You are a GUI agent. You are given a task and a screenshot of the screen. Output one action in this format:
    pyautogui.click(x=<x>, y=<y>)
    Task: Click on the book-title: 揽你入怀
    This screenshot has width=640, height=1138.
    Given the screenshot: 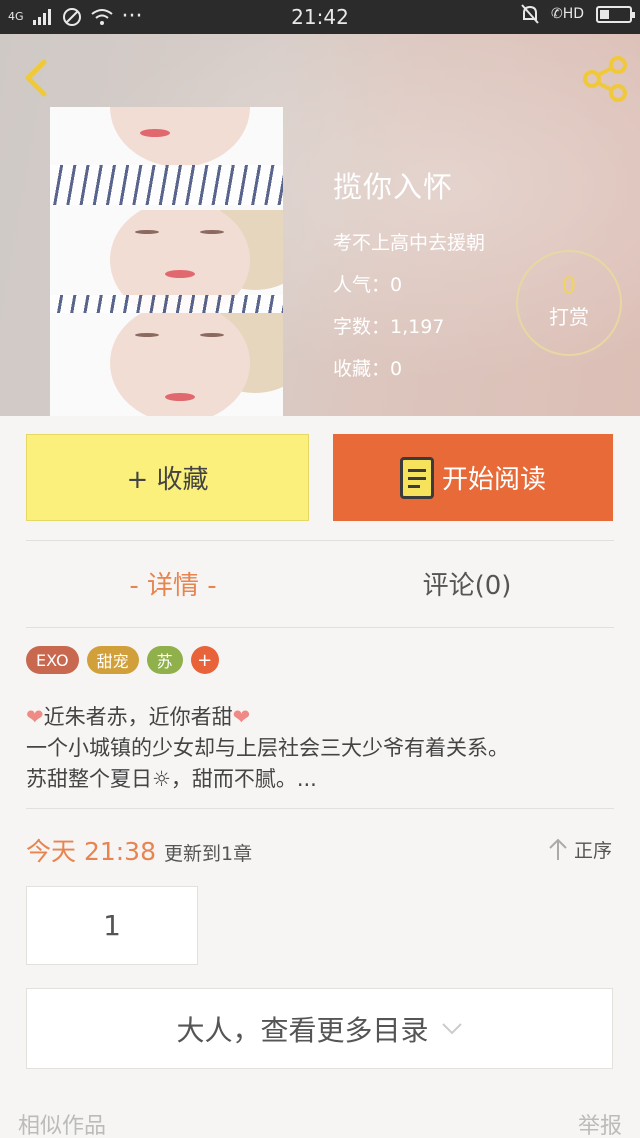 What is the action you would take?
    pyautogui.click(x=393, y=187)
    